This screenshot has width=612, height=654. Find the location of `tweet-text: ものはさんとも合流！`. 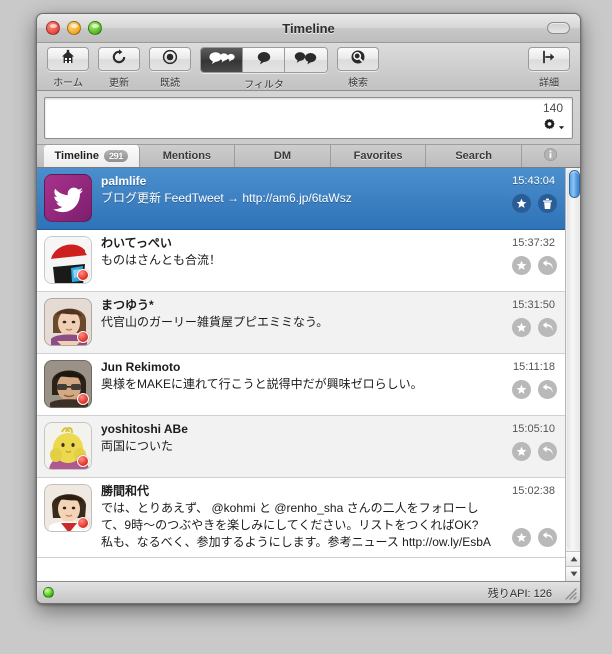

tweet-text: ものはさんとも合流！ is located at coordinates (161, 260).